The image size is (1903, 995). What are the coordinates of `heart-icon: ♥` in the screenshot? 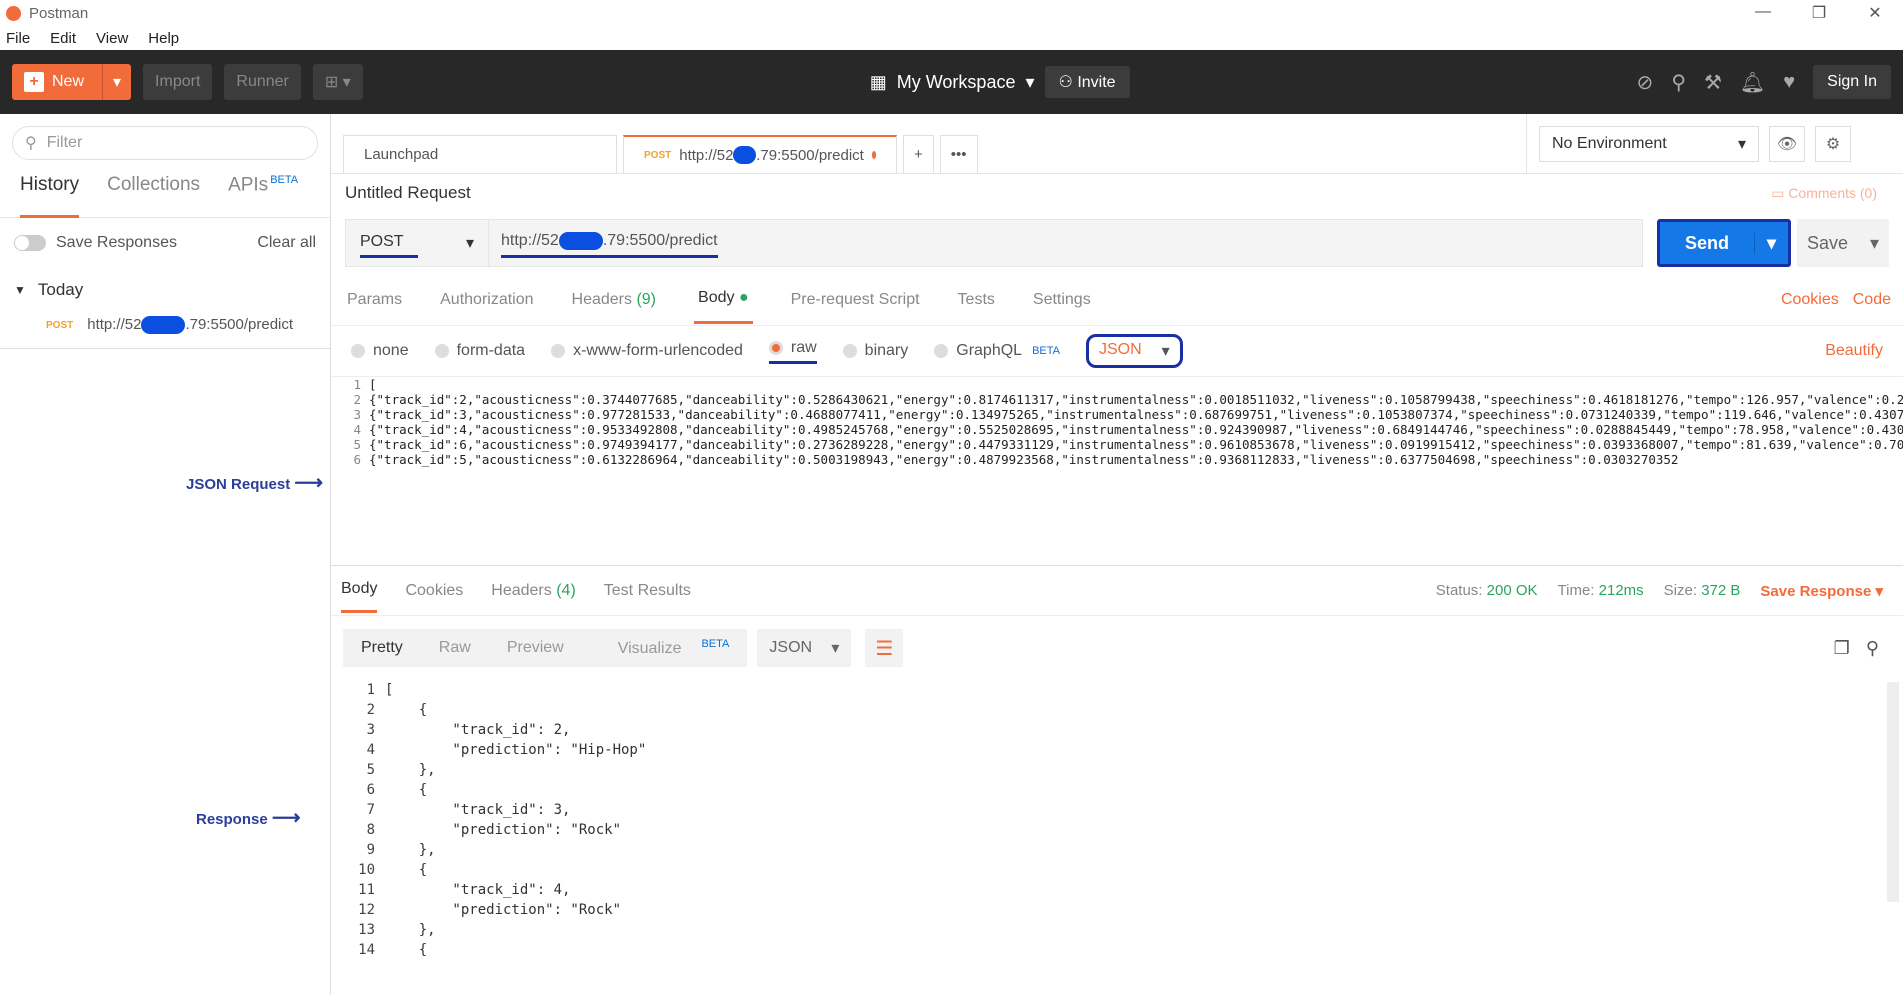 It's located at (1789, 82).